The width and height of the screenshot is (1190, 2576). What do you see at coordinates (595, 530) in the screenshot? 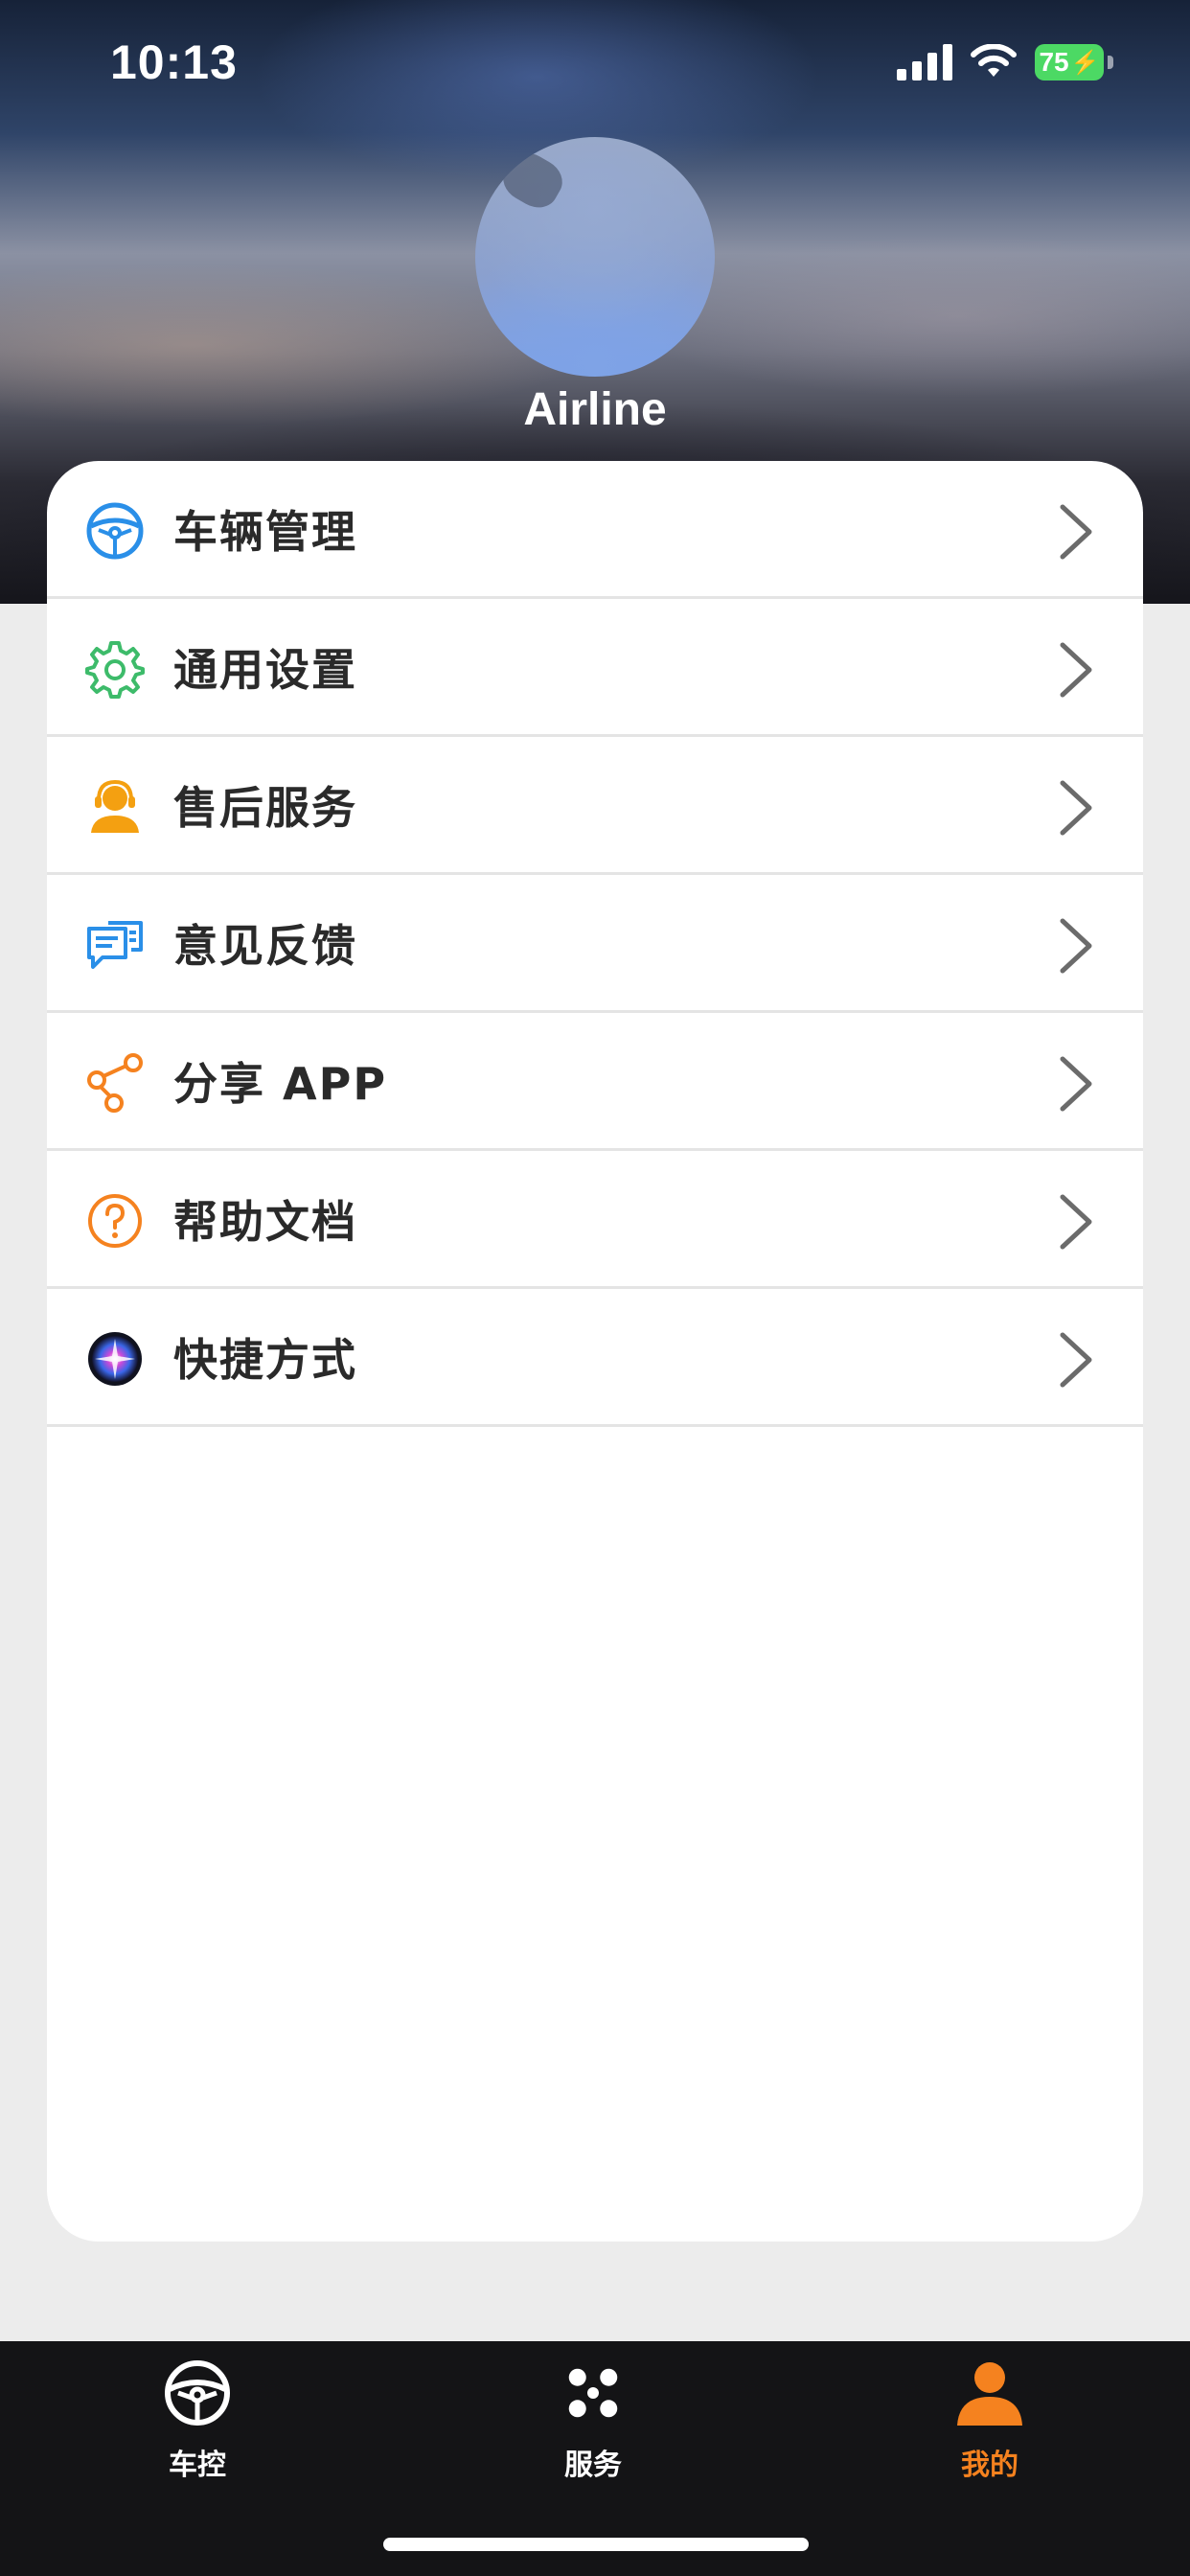
I see `menu-item-vehicle-management: 车辆管理` at bounding box center [595, 530].